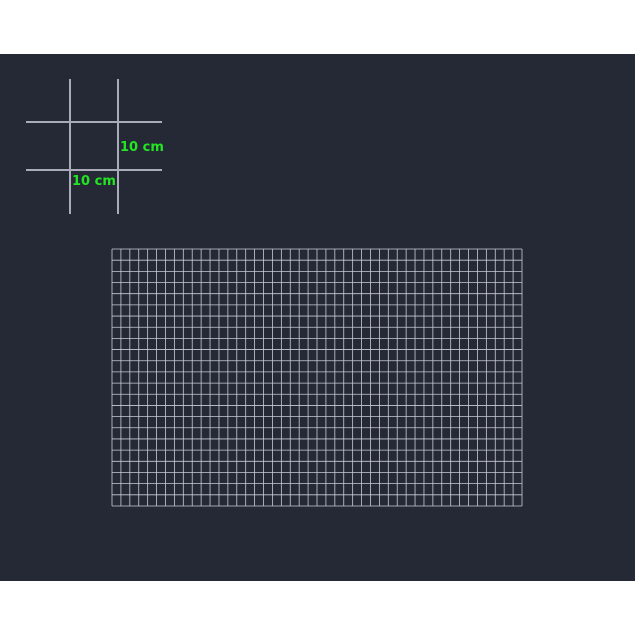  Describe the element at coordinates (94, 181) in the screenshot. I see `horizontal-spacing-label: 10 cm` at that location.